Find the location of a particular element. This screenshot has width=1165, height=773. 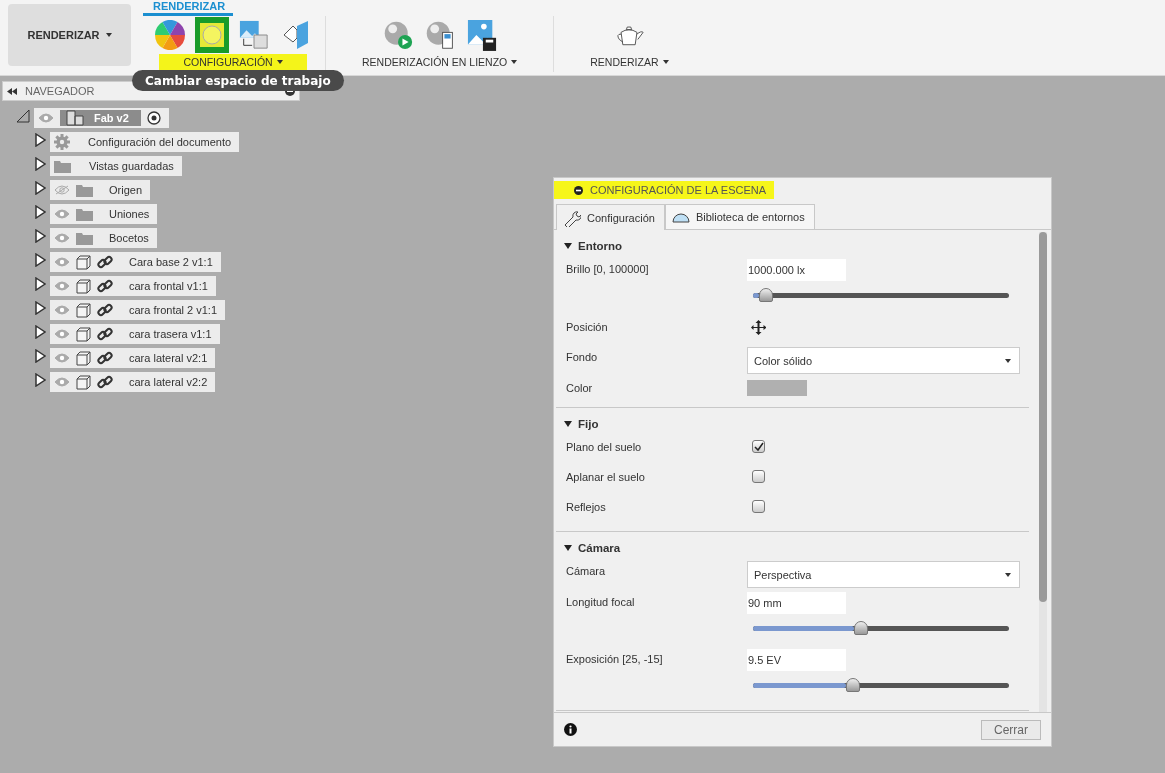

field-label: Reflejos is located at coordinates (586, 506).